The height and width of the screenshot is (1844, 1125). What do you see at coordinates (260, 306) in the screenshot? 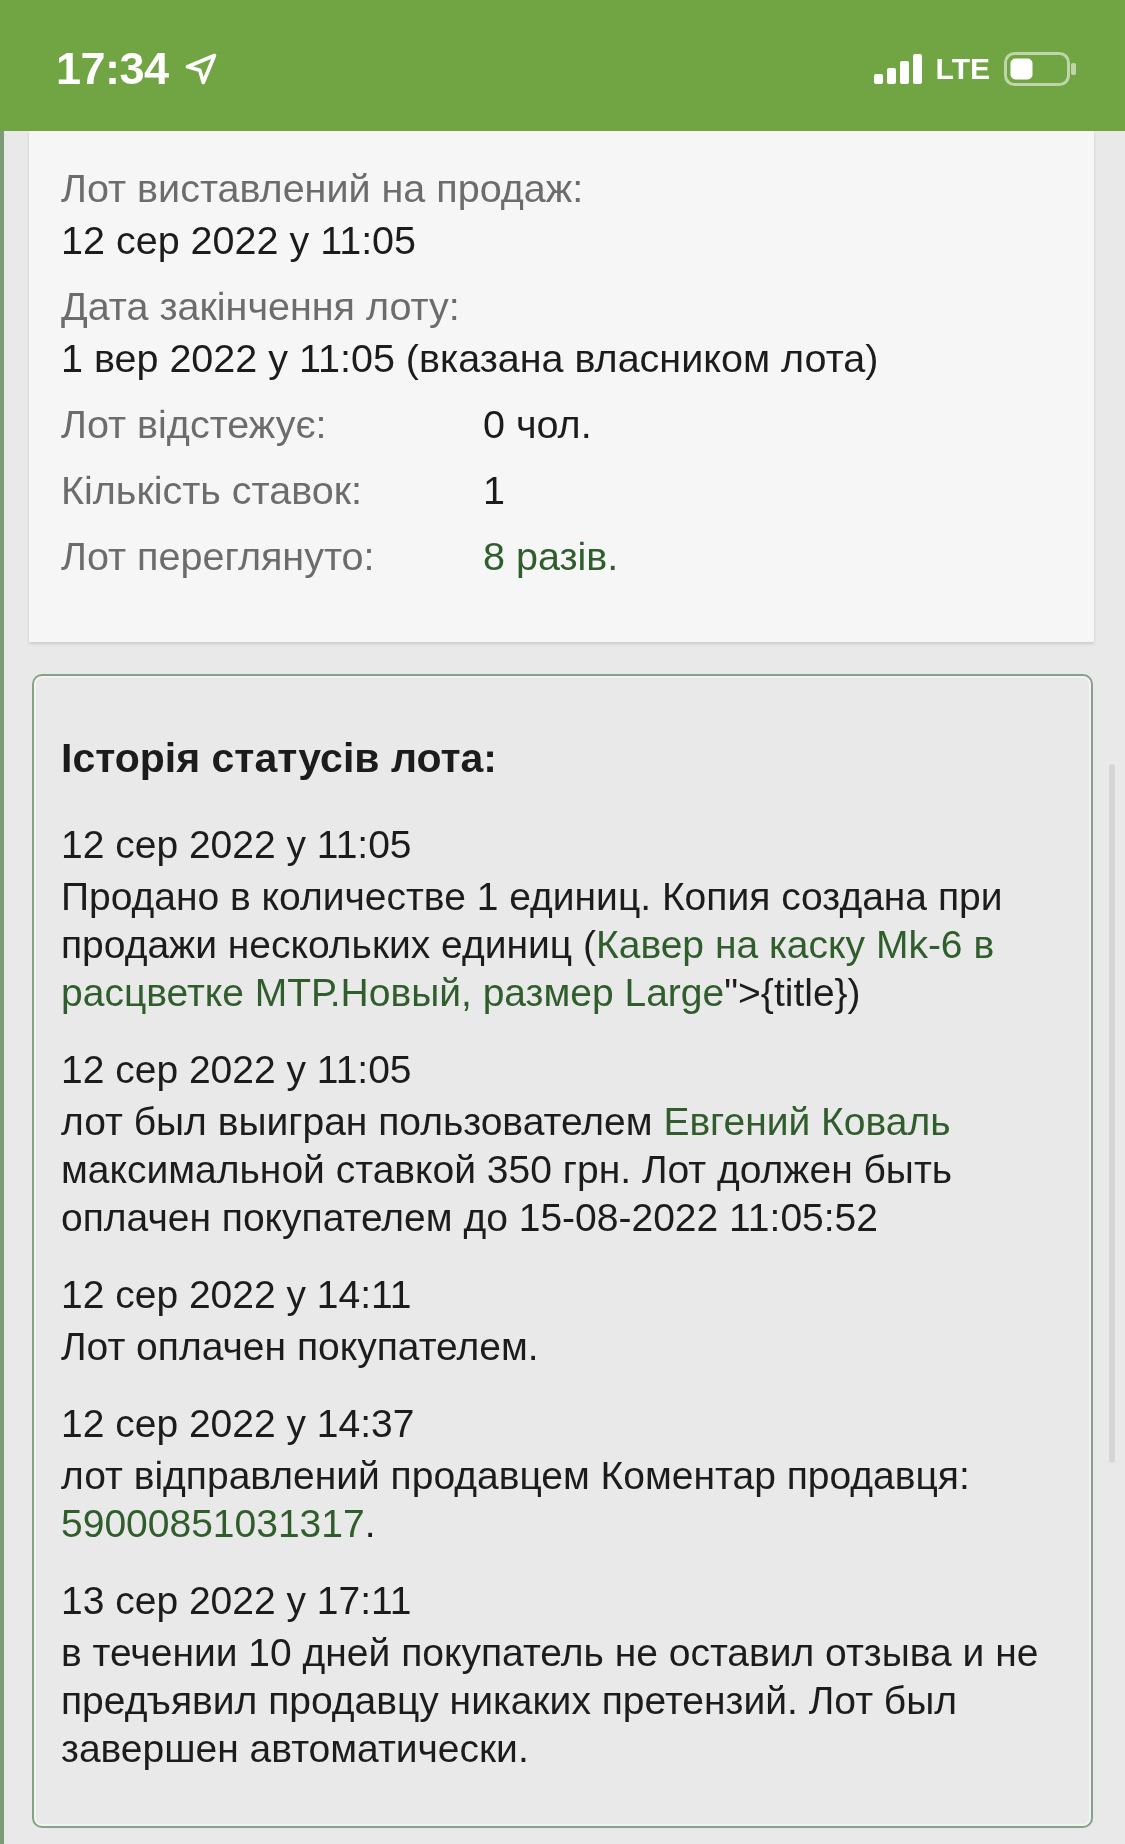
I see `field-label: Дата закінчення лоту:` at bounding box center [260, 306].